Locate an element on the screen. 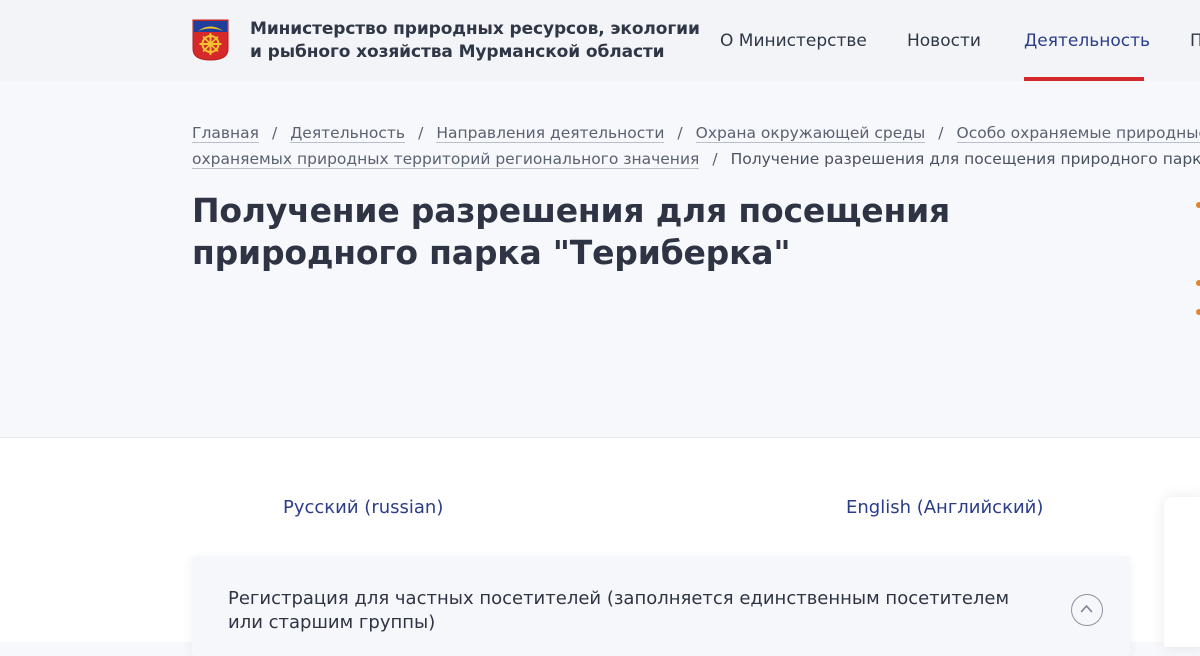 Image resolution: width=1200 pixels, height=656 pixels. language-link-russian: Русский (russian) is located at coordinates (363, 507).